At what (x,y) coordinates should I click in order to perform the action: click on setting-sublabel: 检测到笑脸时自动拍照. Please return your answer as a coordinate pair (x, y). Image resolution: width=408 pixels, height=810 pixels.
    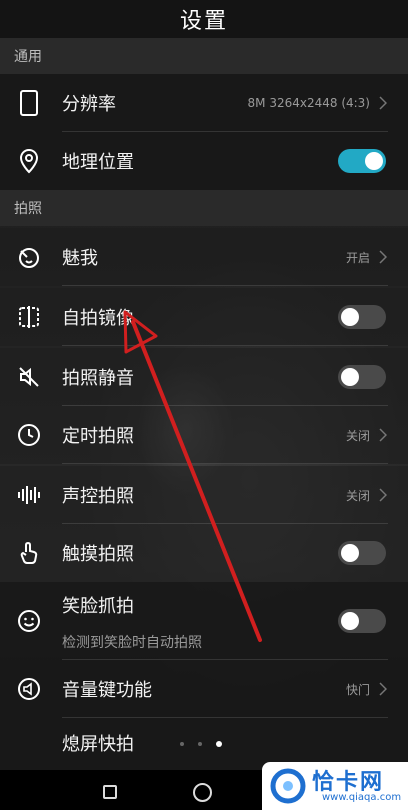
    Looking at the image, I should click on (132, 643).